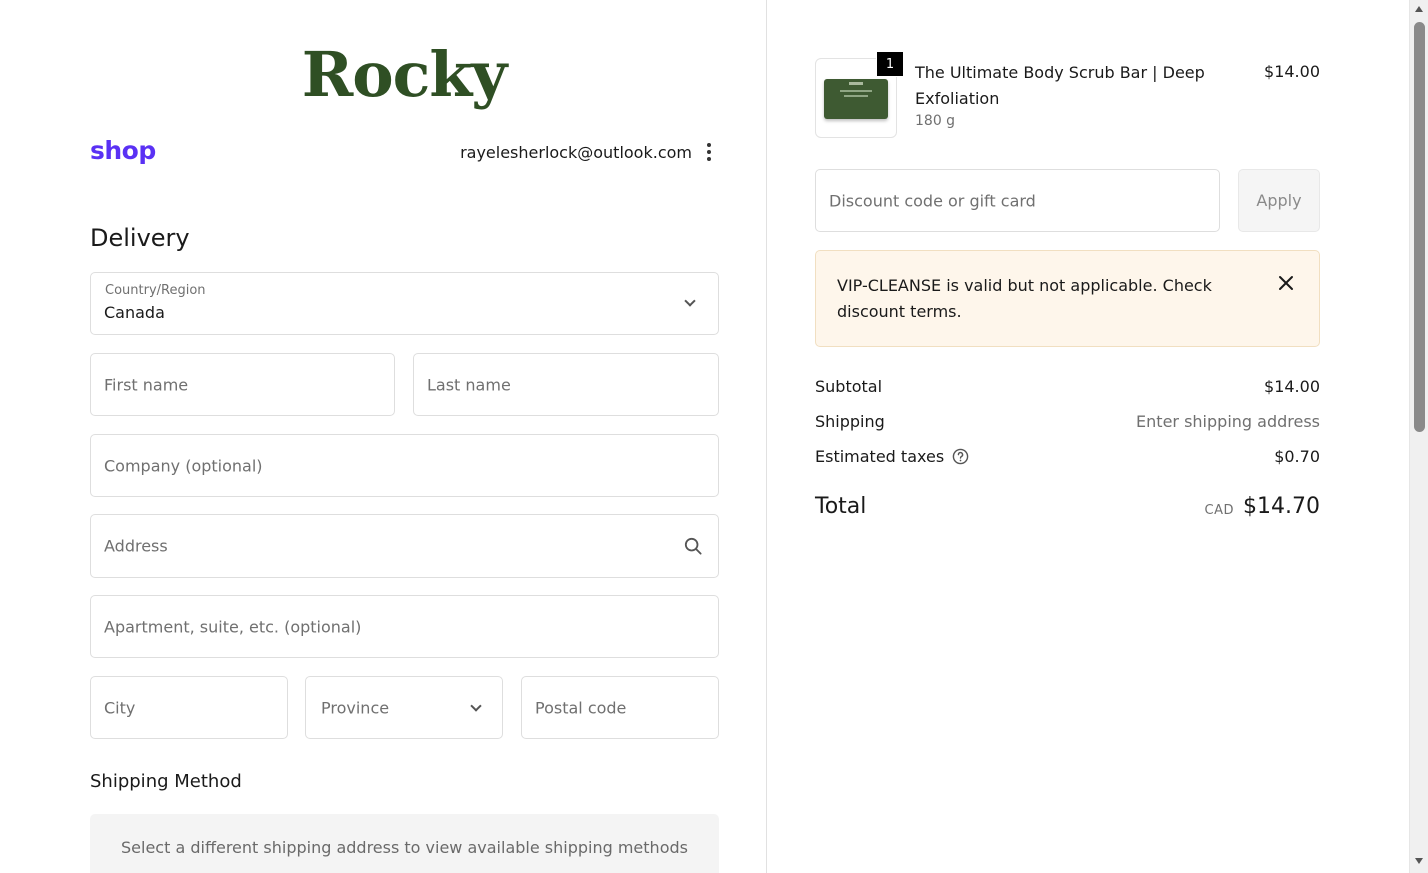  I want to click on company-placeholder: Company (optional), so click(183, 465).